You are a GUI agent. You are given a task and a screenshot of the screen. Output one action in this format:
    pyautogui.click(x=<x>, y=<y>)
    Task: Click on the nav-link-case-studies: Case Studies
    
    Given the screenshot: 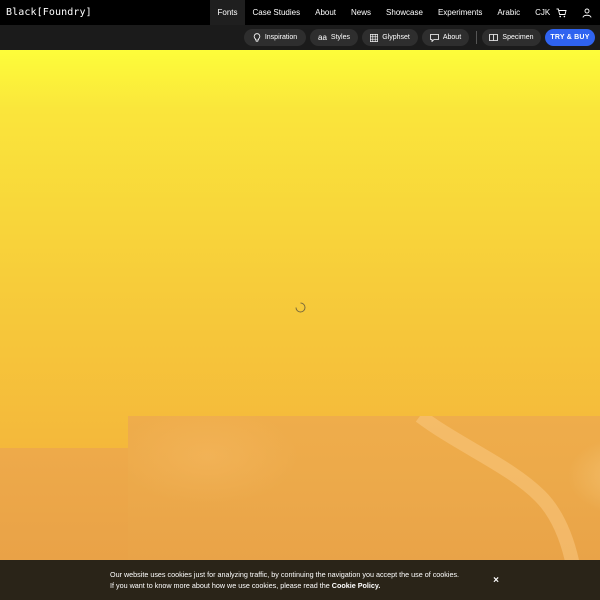 What is the action you would take?
    pyautogui.click(x=276, y=12)
    